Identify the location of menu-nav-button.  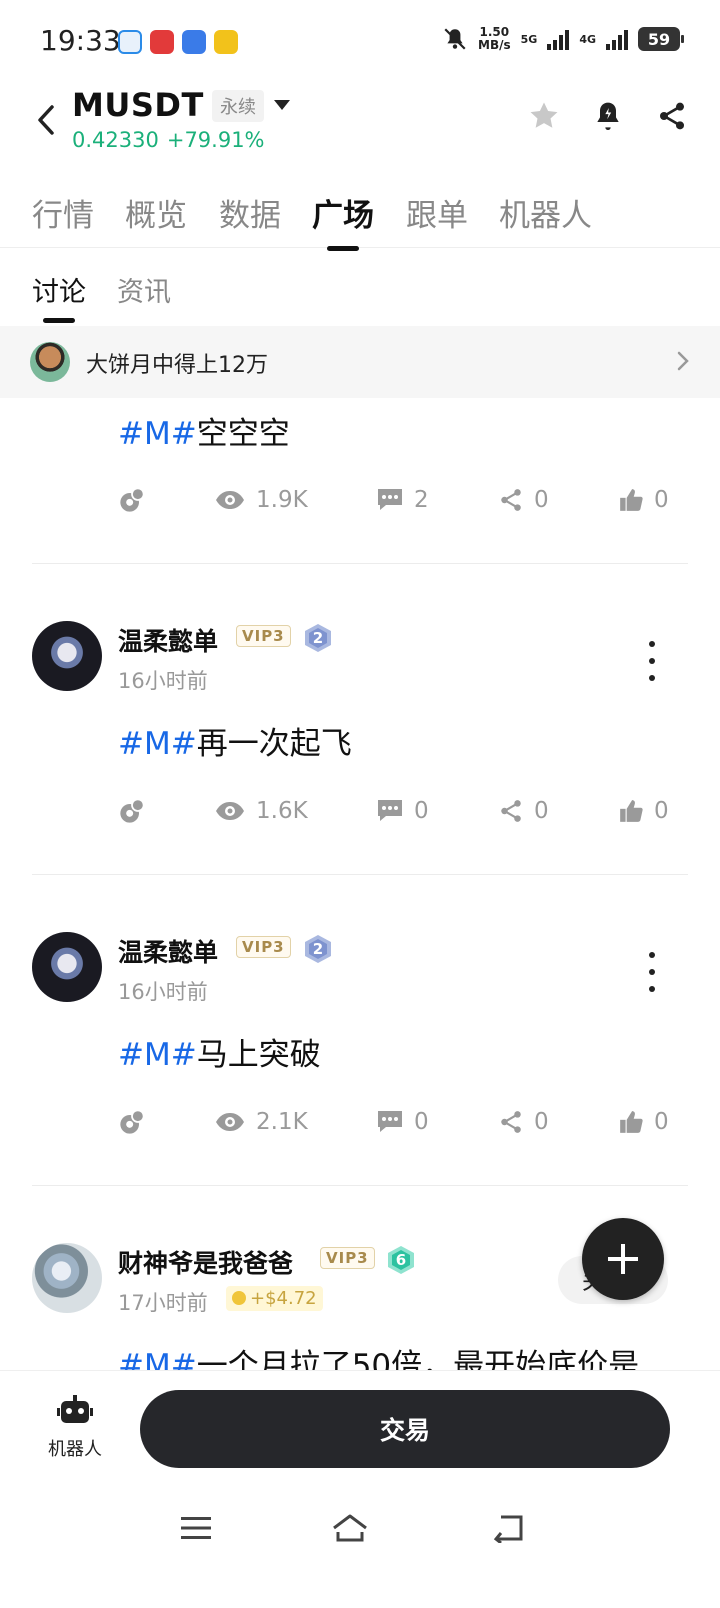
(196, 1528).